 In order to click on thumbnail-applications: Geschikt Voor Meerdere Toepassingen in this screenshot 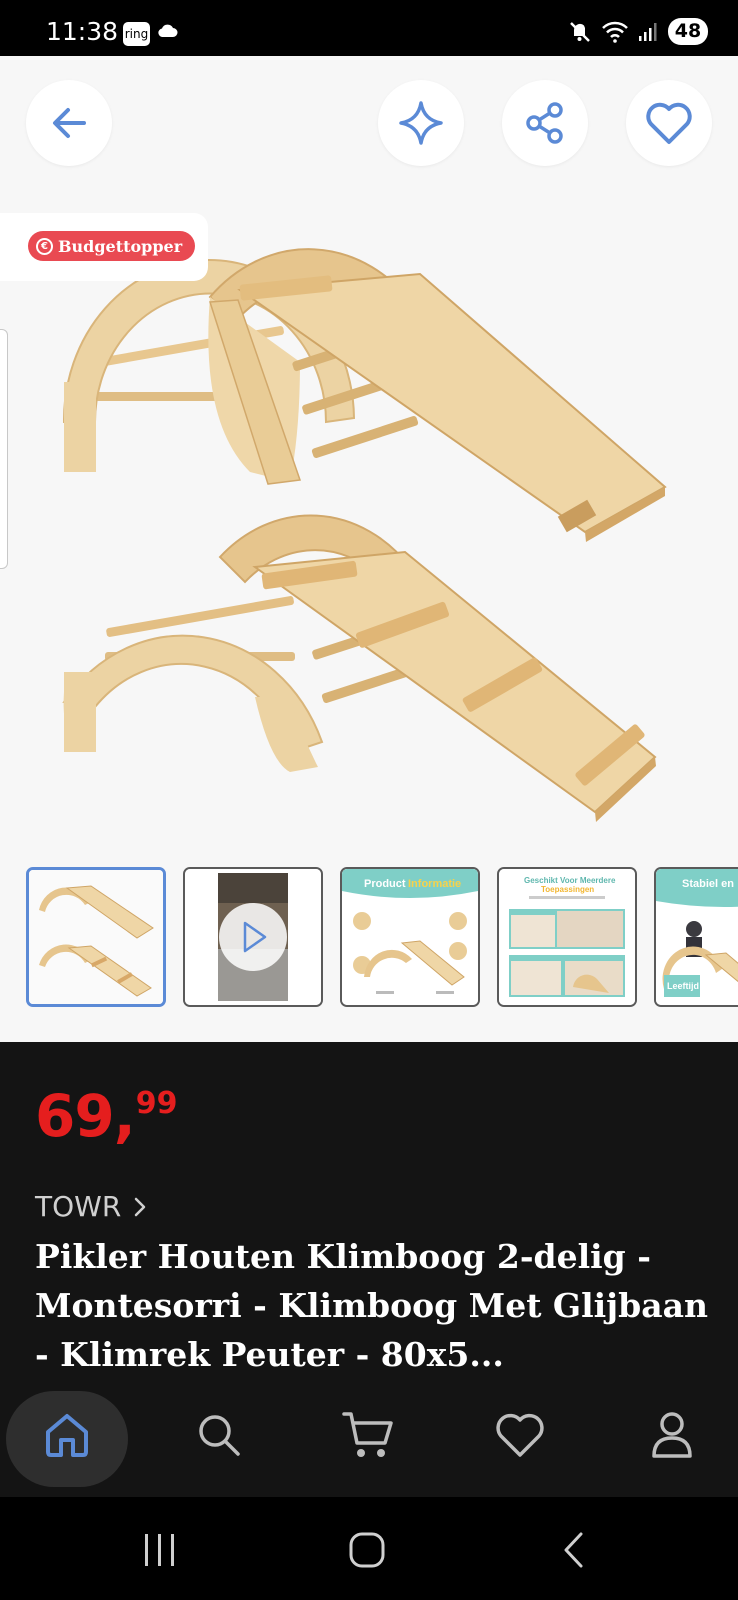, I will do `click(567, 937)`.